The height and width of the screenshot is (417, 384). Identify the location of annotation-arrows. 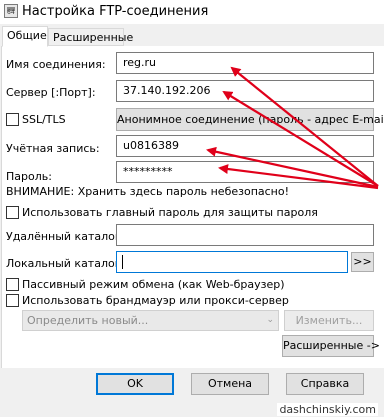
(292, 128).